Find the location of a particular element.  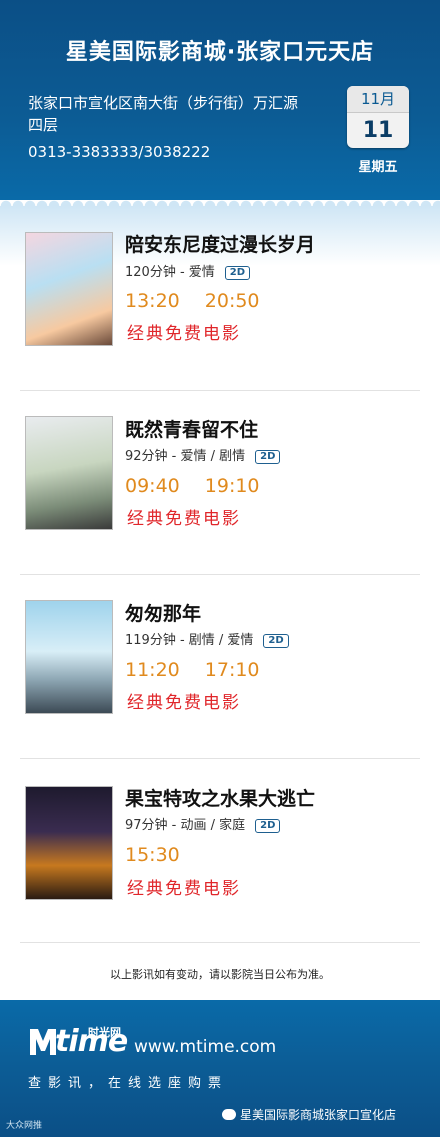

showtime: 09:40 is located at coordinates (152, 486).